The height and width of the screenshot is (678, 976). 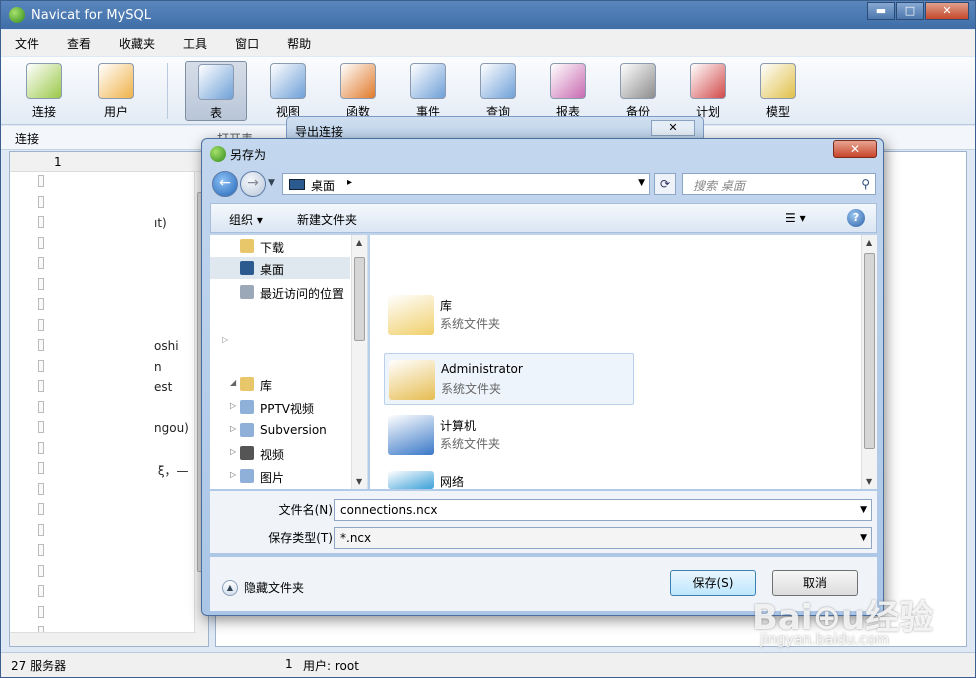 What do you see at coordinates (358, 91) in the screenshot?
I see `toolbar-function-button: 函数` at bounding box center [358, 91].